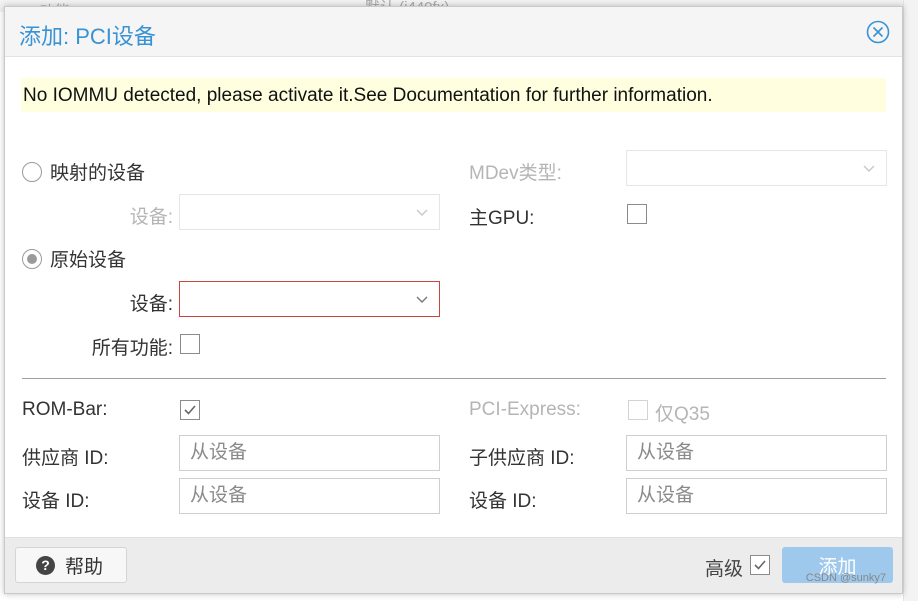  I want to click on pci-express-label: PCI-Express:, so click(525, 409).